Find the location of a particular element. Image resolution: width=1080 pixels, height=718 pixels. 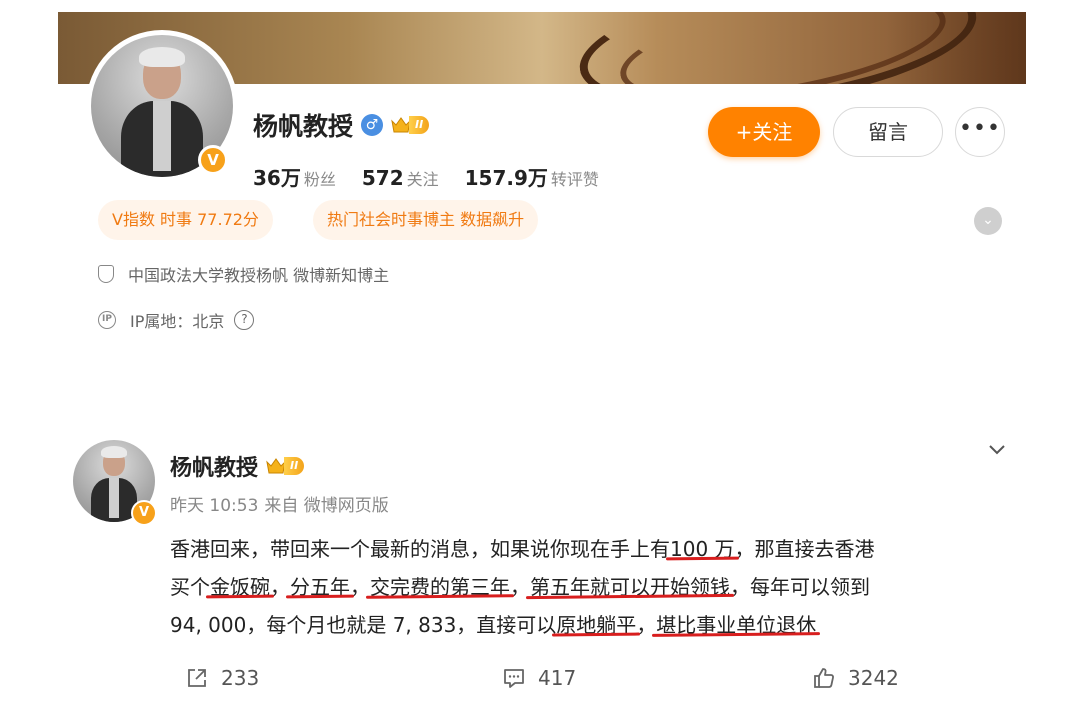

help-icon: ? is located at coordinates (244, 320).